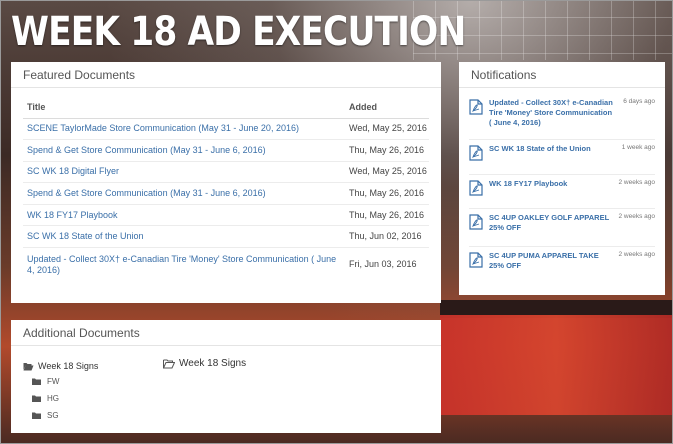  What do you see at coordinates (238, 32) in the screenshot?
I see `page-title: WEEK 18 AD EXECUTION` at bounding box center [238, 32].